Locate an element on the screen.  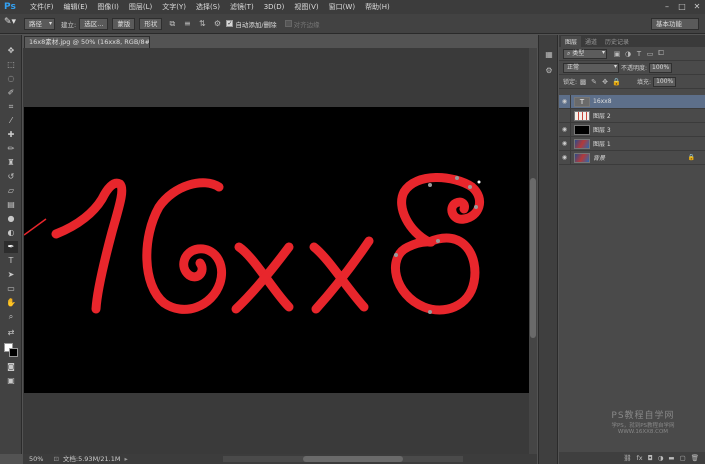
hand-tool-icon: ✋ is located at coordinates (11, 303).